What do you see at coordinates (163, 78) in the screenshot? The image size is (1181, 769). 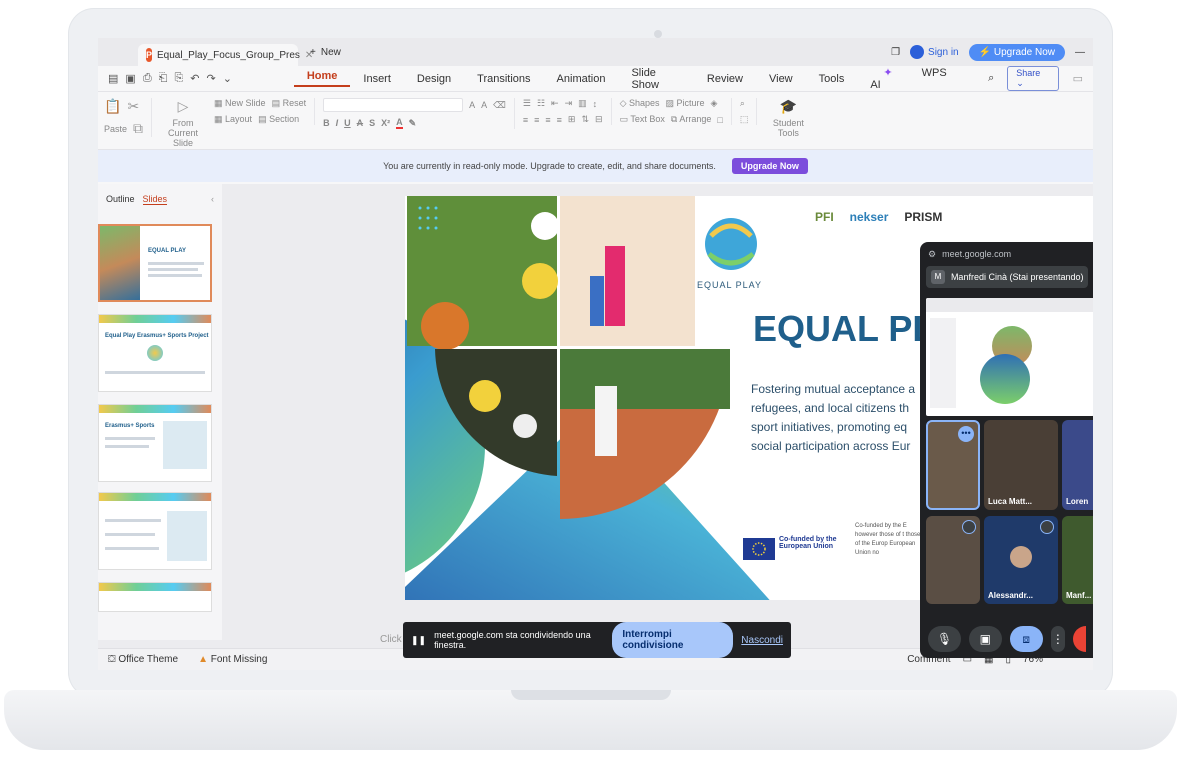 I see `print-icon: ⎗` at bounding box center [163, 78].